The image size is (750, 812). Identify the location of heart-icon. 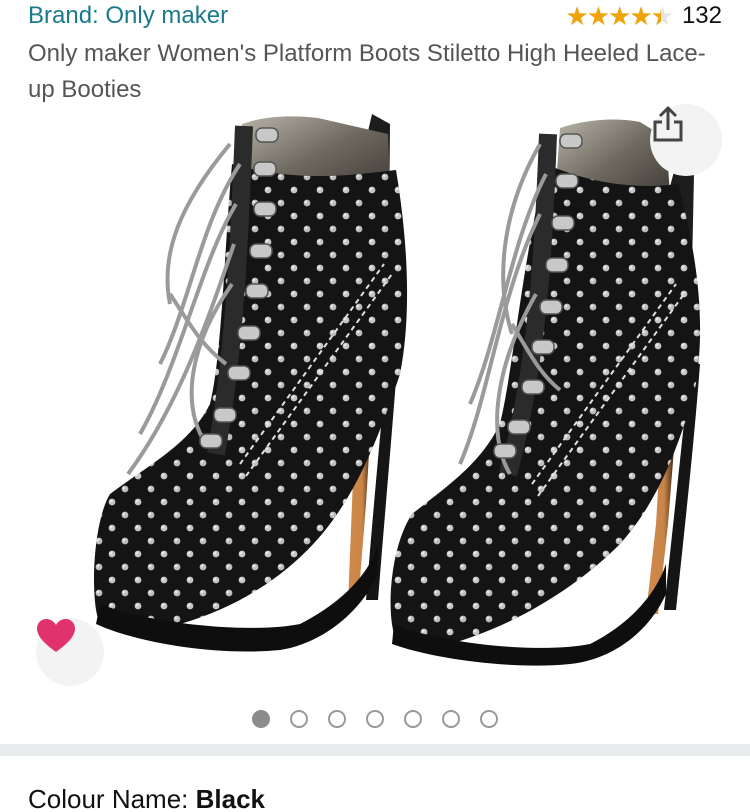
(56, 635).